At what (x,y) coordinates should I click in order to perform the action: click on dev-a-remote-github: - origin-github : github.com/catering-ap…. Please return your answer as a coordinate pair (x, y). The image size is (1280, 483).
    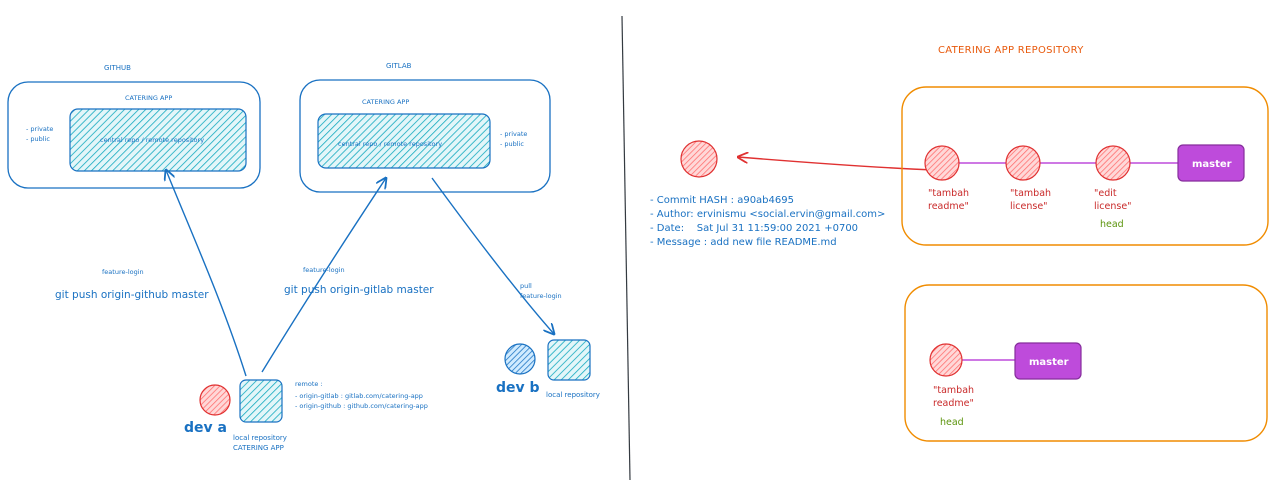
    Looking at the image, I should click on (361, 406).